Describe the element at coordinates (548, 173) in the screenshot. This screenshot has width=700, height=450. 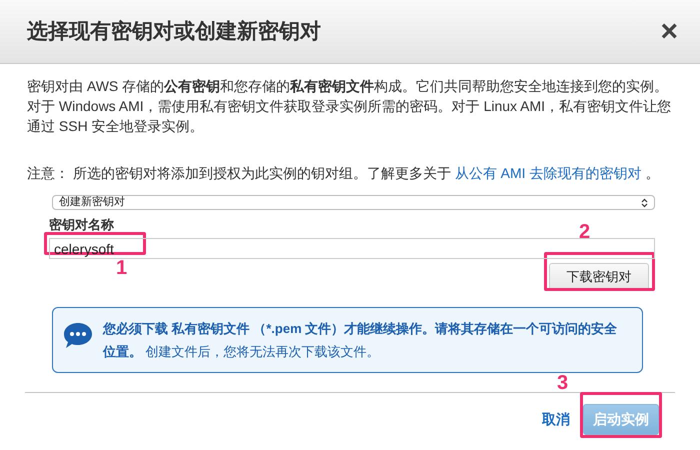
I see `learn-more-link: 从公有 AMI 去除现有的密钥对` at that location.